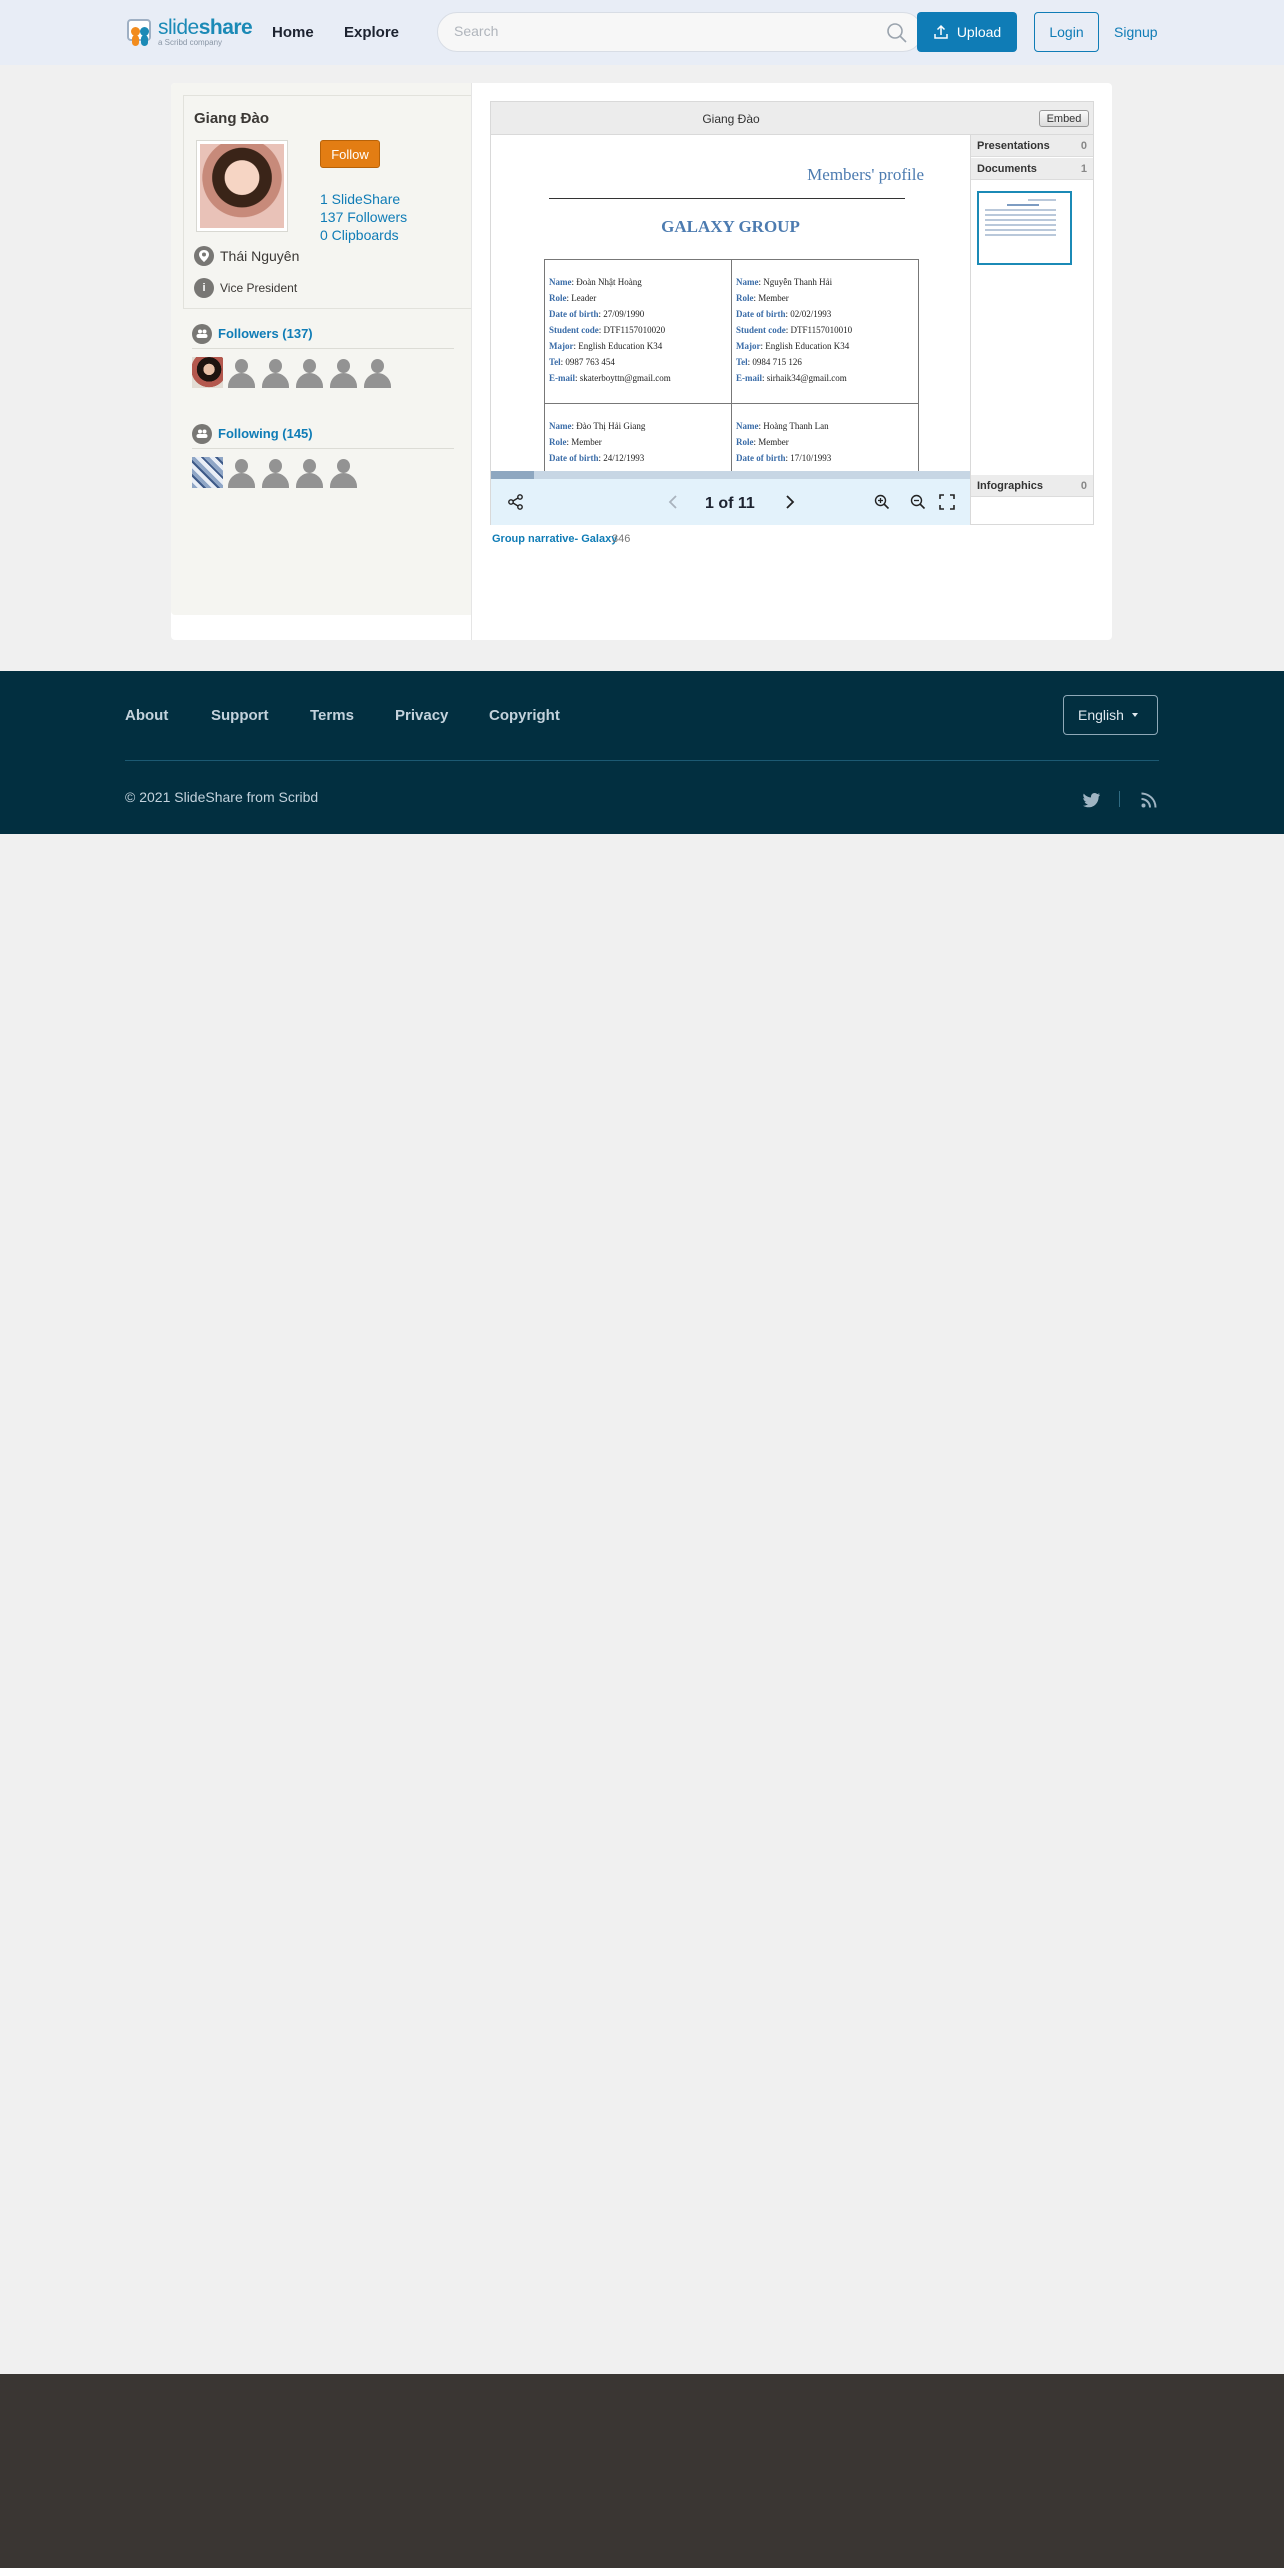 The height and width of the screenshot is (2568, 1284). Describe the element at coordinates (769, 362) in the screenshot. I see `member-field: Tel: 0984 715 126` at that location.